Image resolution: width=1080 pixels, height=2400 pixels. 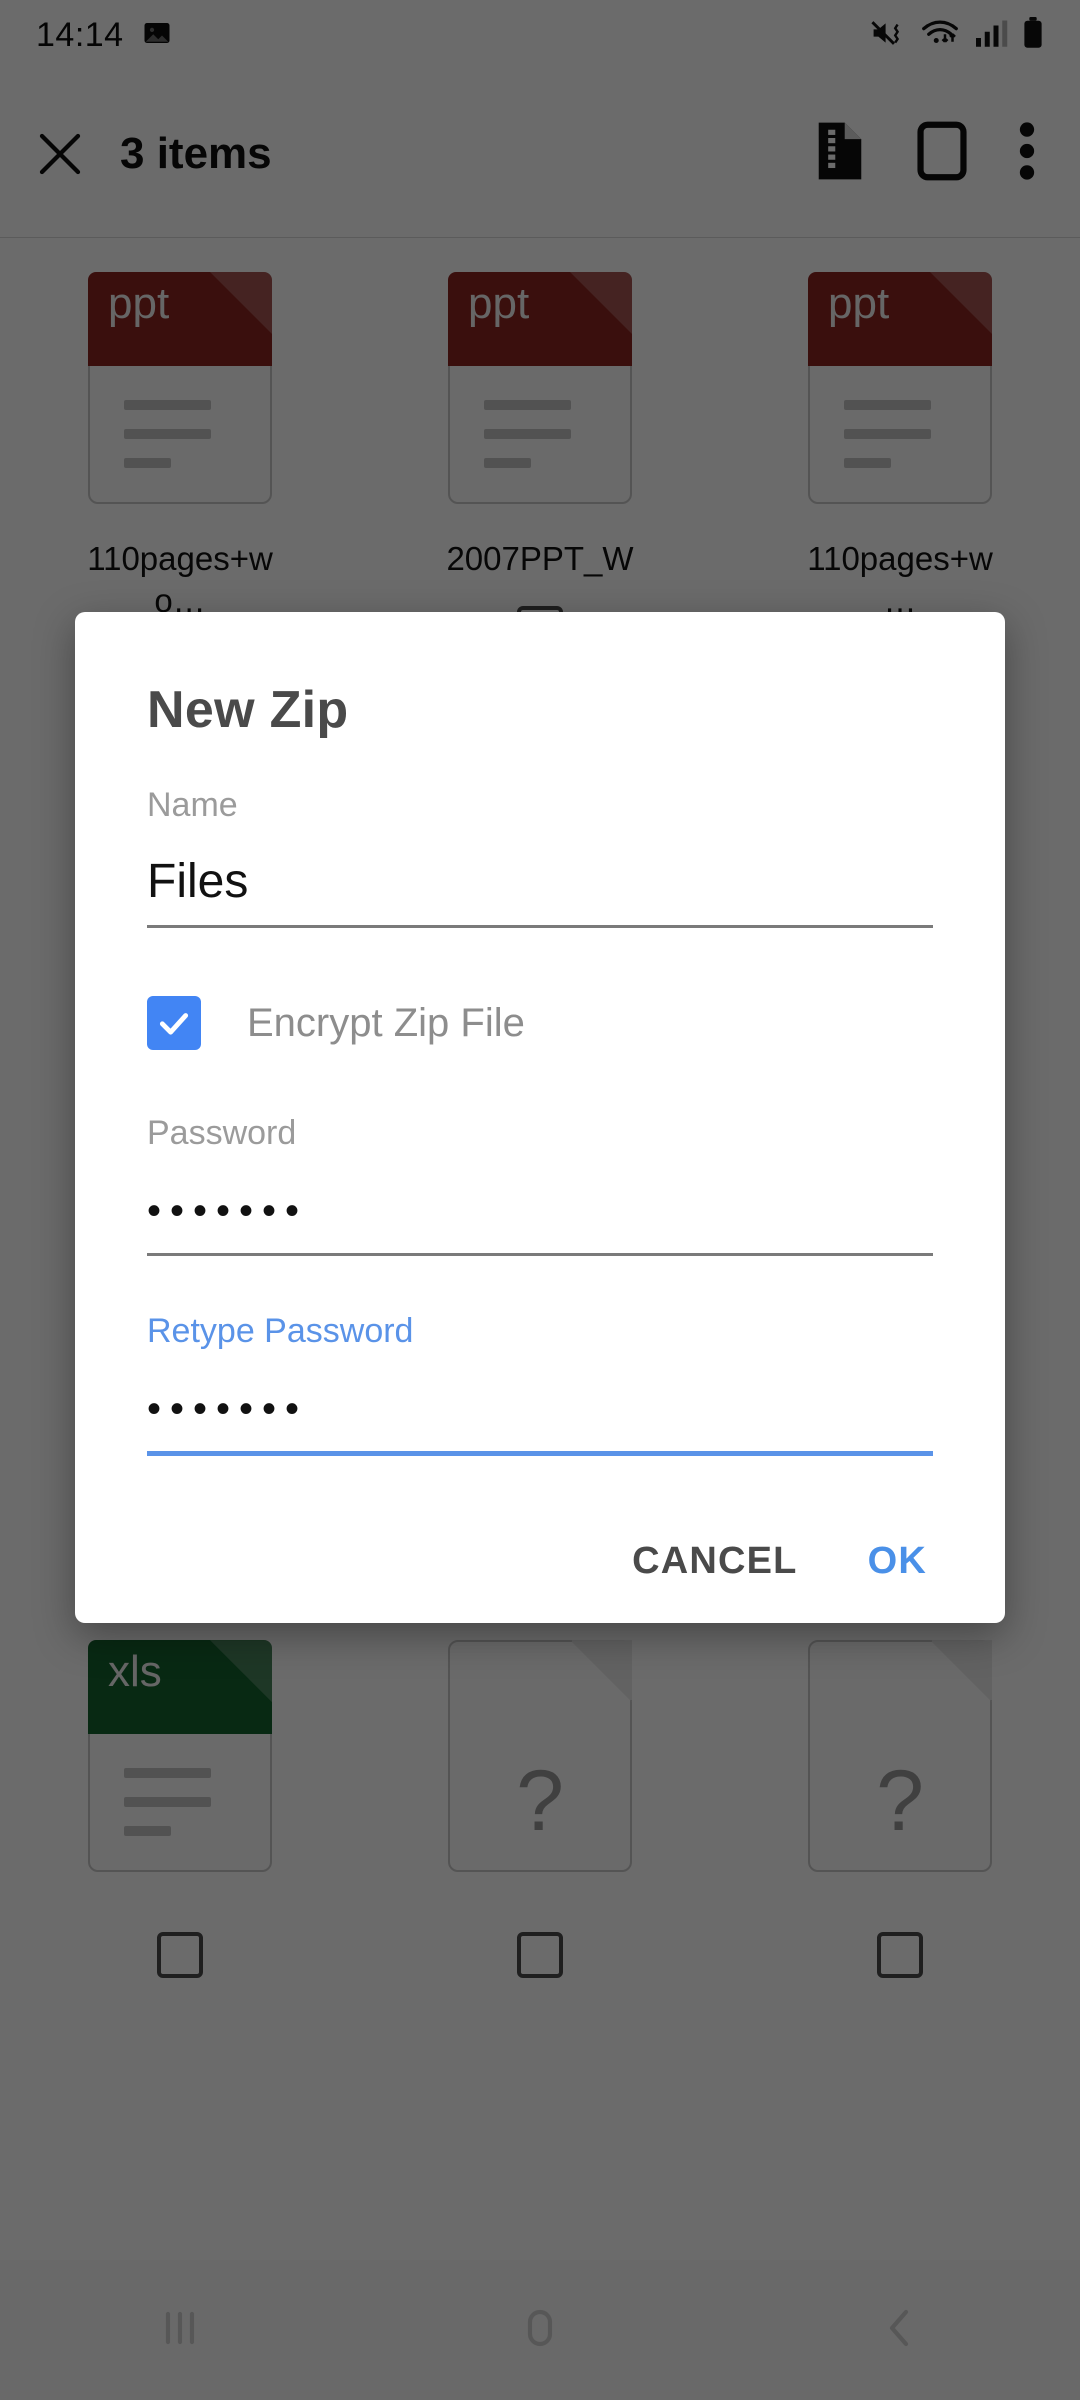 I want to click on password-field-underline, so click(x=540, y=1254).